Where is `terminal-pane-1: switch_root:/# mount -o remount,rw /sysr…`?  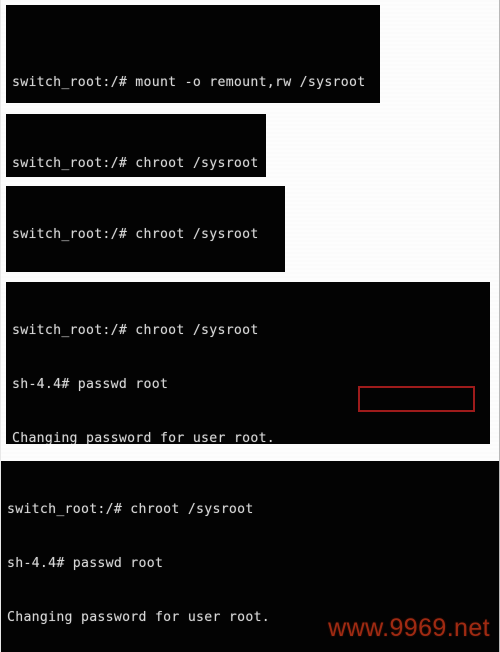 terminal-pane-1: switch_root:/# mount -o remount,rw /sysr… is located at coordinates (193, 54).